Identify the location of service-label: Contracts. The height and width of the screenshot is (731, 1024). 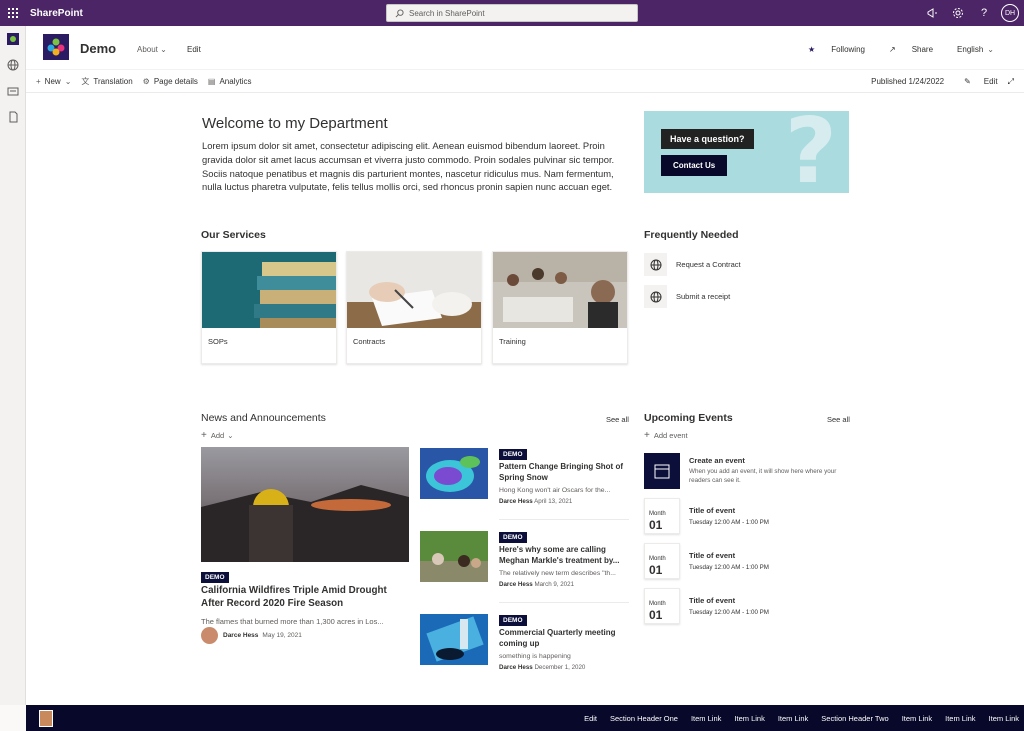
(369, 341).